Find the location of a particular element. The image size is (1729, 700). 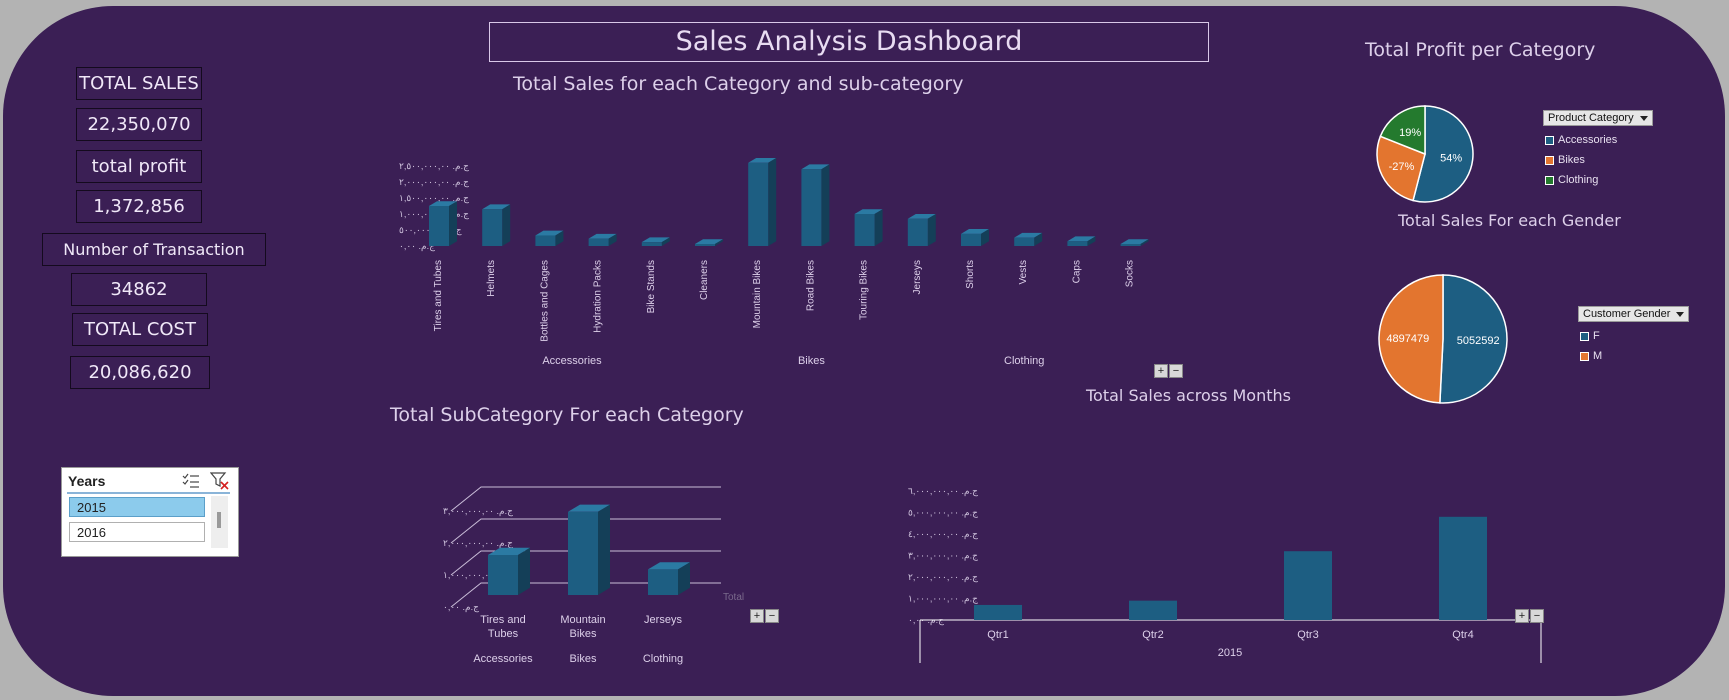

bar-caps is located at coordinates (1081, 241).